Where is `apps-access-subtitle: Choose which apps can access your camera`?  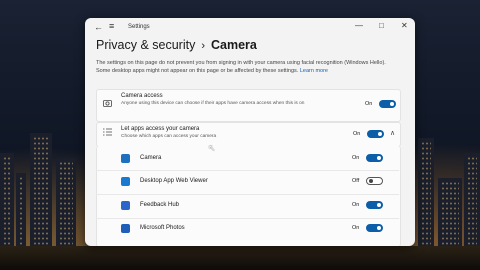 apps-access-subtitle: Choose which apps can access your camera is located at coordinates (169, 136).